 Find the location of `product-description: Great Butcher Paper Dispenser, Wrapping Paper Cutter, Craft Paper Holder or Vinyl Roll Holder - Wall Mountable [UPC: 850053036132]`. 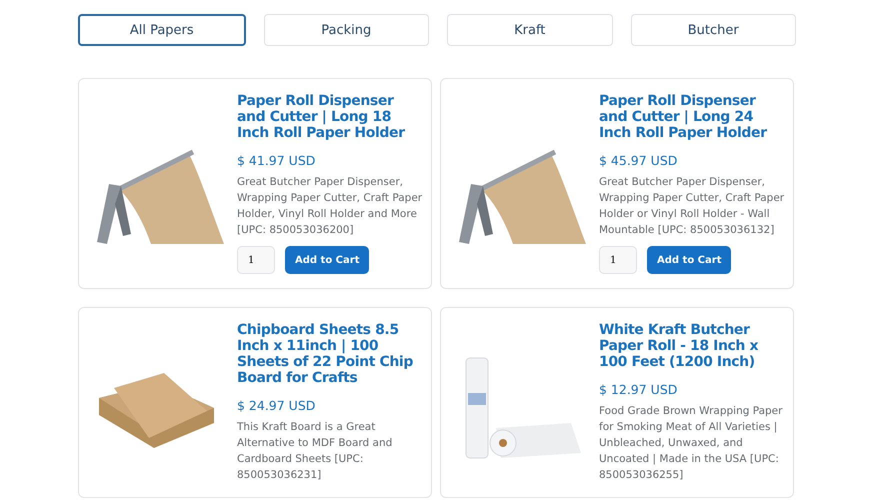

product-description: Great Butcher Paper Dispenser, Wrapping Paper Cutter, Craft Paper Holder or Vinyl Roll Holder - Wall Mountable [UPC: 850053036132] is located at coordinates (692, 206).